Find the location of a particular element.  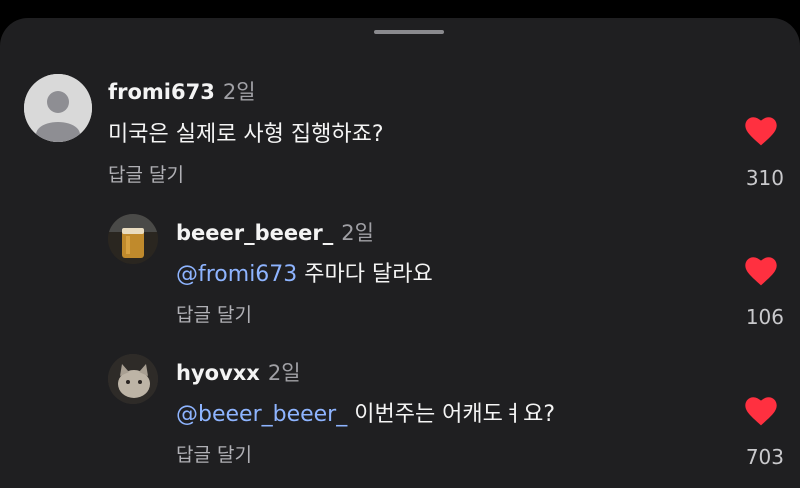

mention-link: @beeer_beeer_ is located at coordinates (261, 414).